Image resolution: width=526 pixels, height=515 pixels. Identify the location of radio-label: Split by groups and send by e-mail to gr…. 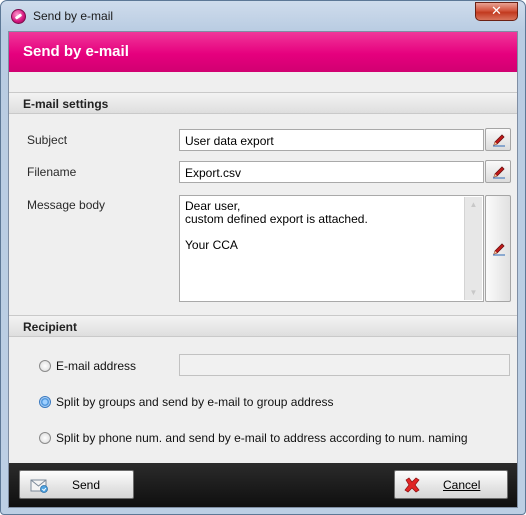
(195, 402).